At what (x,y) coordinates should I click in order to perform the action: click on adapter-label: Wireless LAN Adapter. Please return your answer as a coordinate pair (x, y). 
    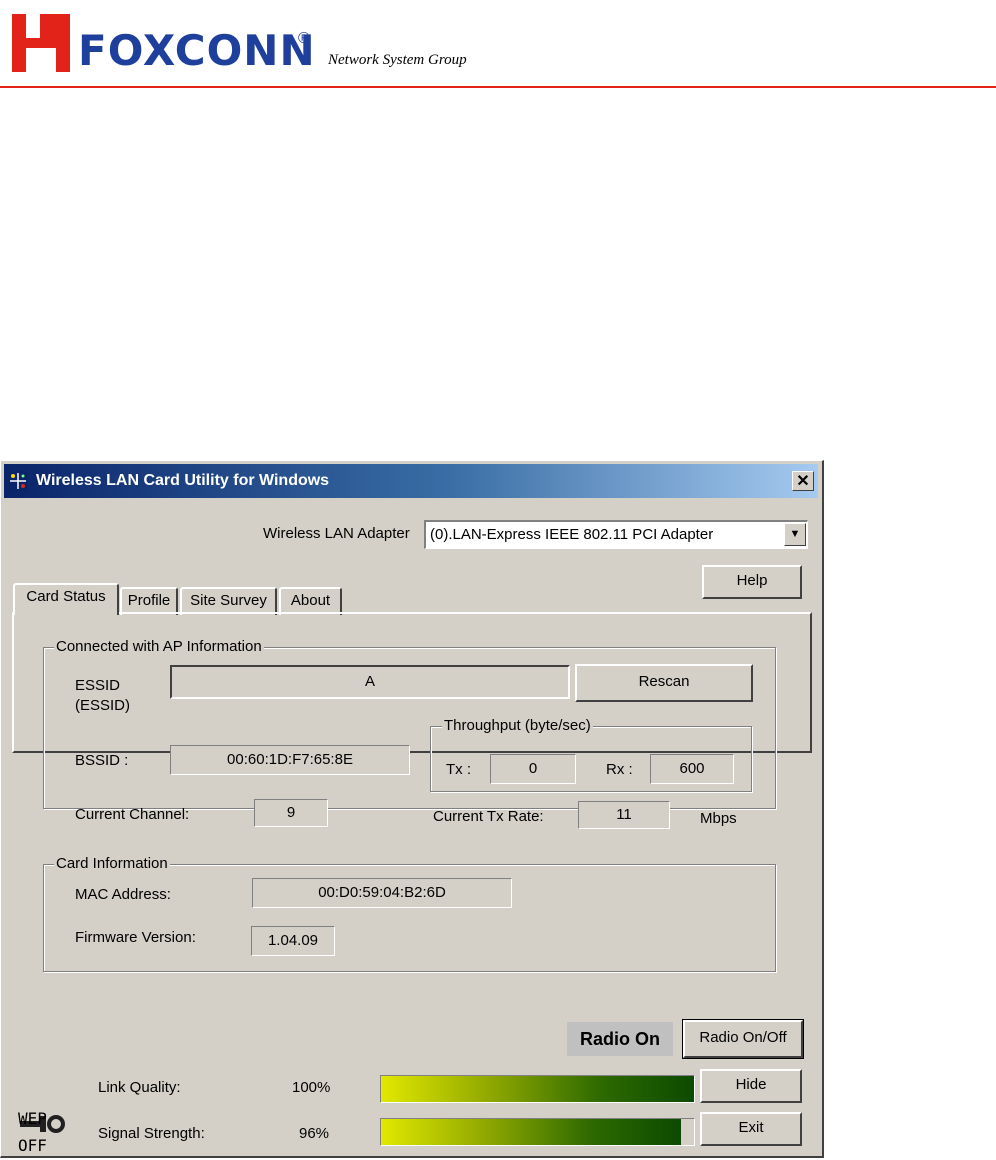
    Looking at the image, I should click on (336, 533).